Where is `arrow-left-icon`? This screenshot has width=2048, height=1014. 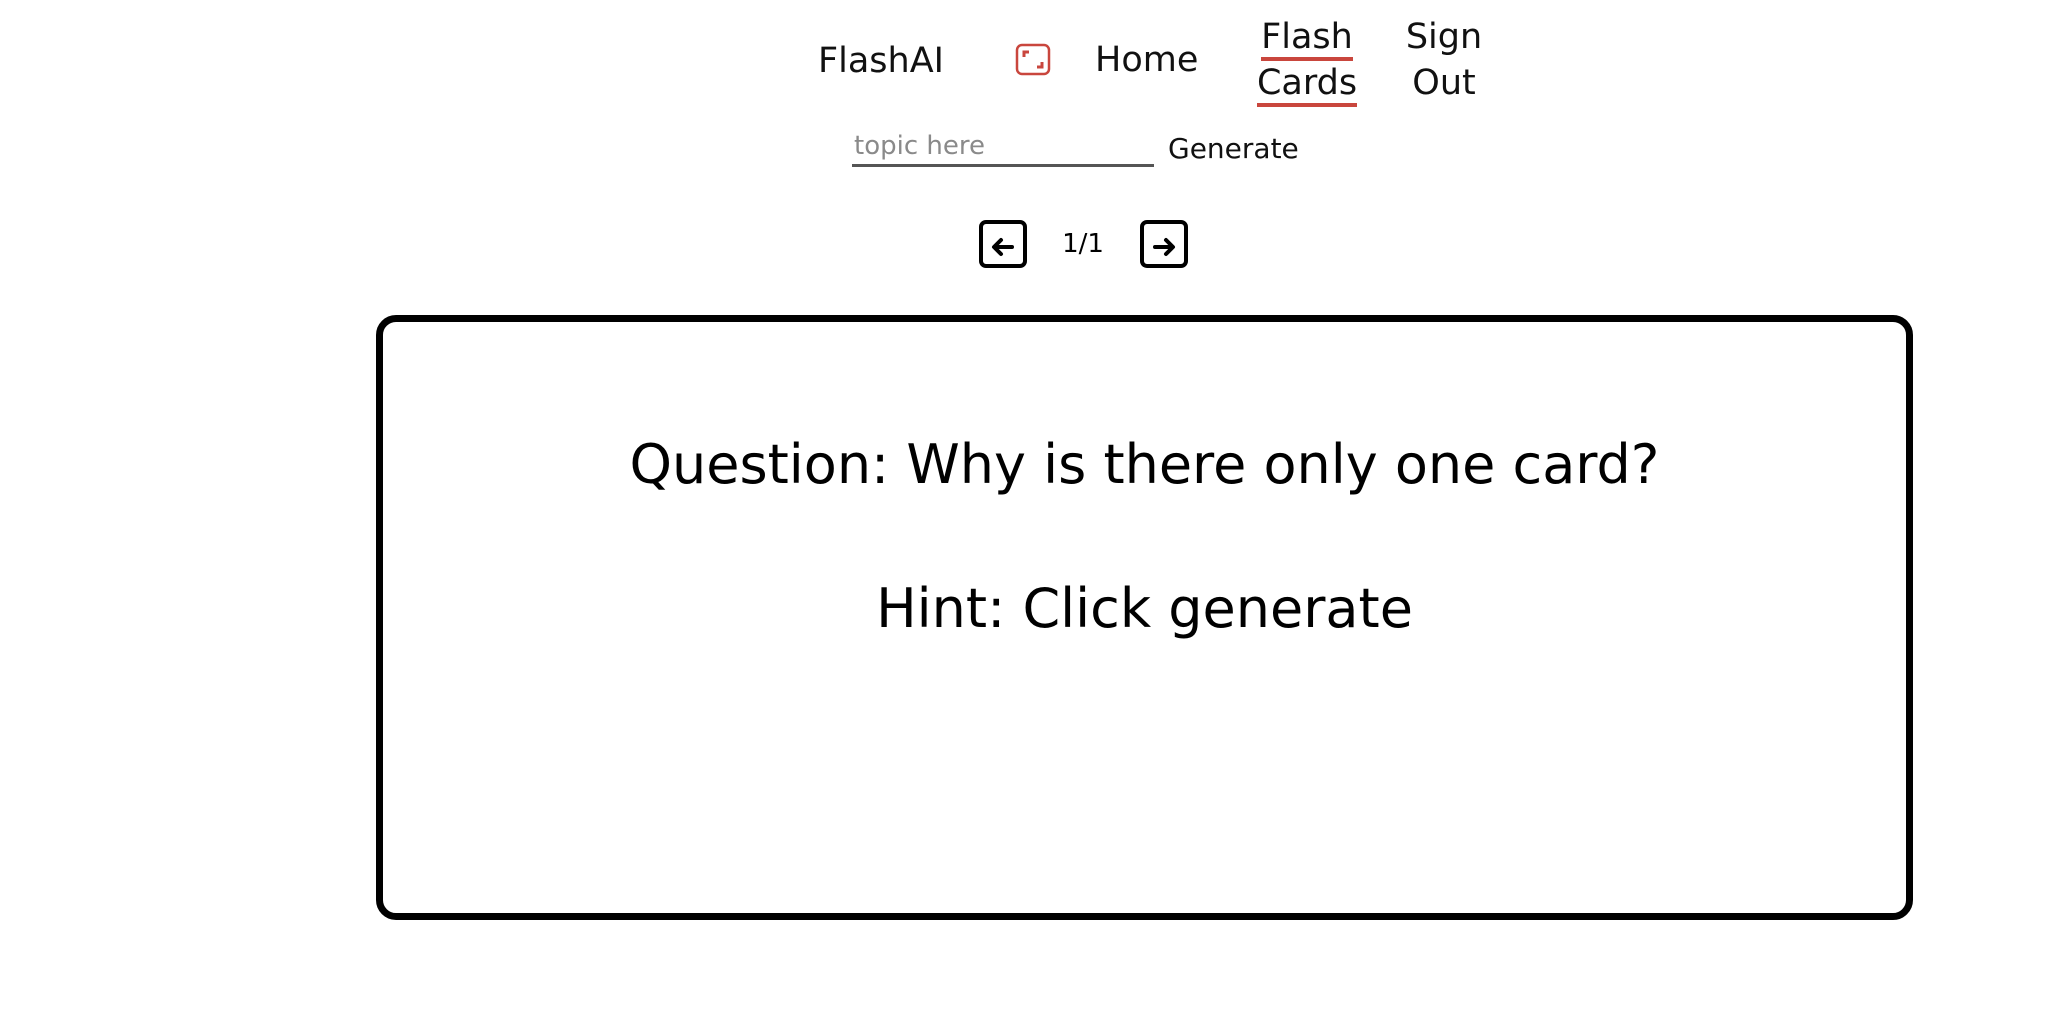
arrow-left-icon is located at coordinates (1003, 247).